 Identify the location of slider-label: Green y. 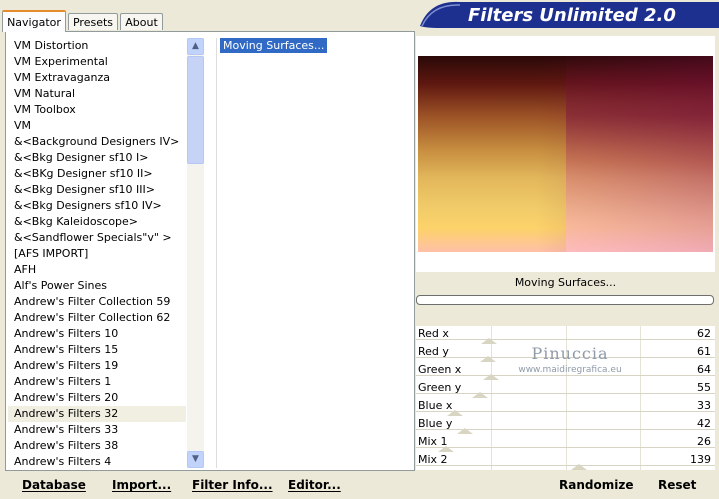
(440, 387).